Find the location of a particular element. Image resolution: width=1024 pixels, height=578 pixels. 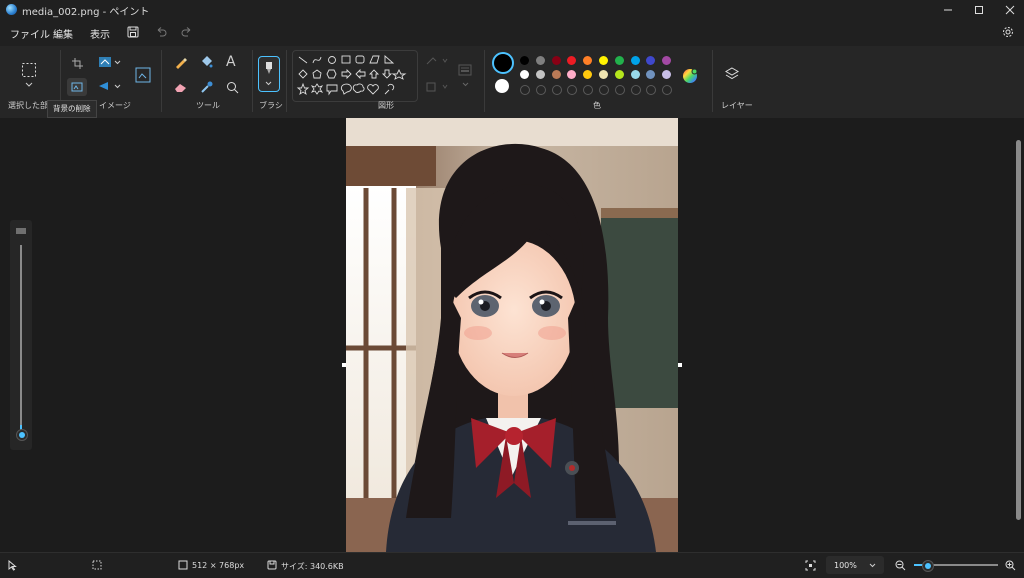

shapes-grid-icon is located at coordinates (351, 75).